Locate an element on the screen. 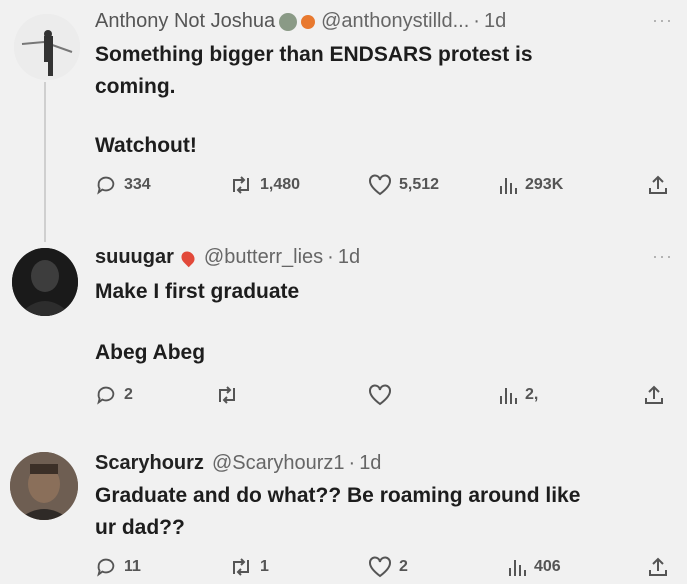  handle: @Scaryhourz1 is located at coordinates (278, 463).